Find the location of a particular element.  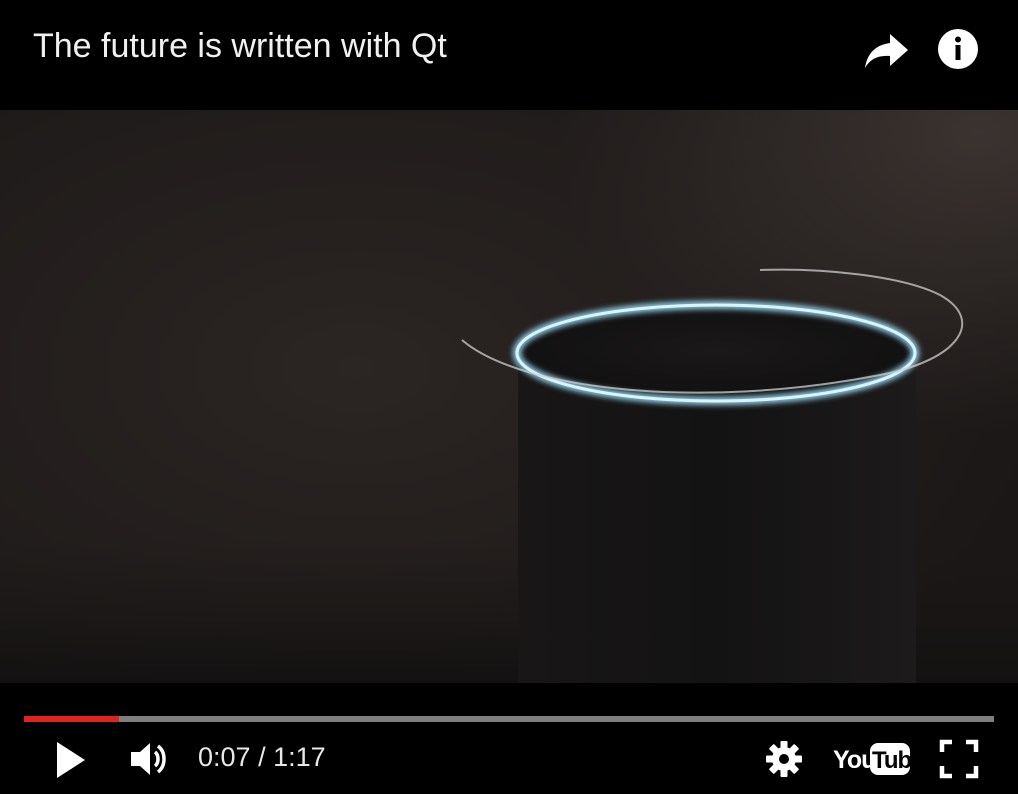

progress-played is located at coordinates (72, 719).